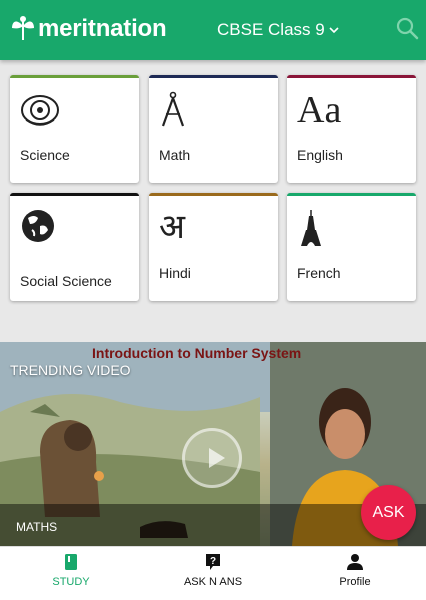  What do you see at coordinates (172, 227) in the screenshot?
I see `hindi-letter-icon: अ` at bounding box center [172, 227].